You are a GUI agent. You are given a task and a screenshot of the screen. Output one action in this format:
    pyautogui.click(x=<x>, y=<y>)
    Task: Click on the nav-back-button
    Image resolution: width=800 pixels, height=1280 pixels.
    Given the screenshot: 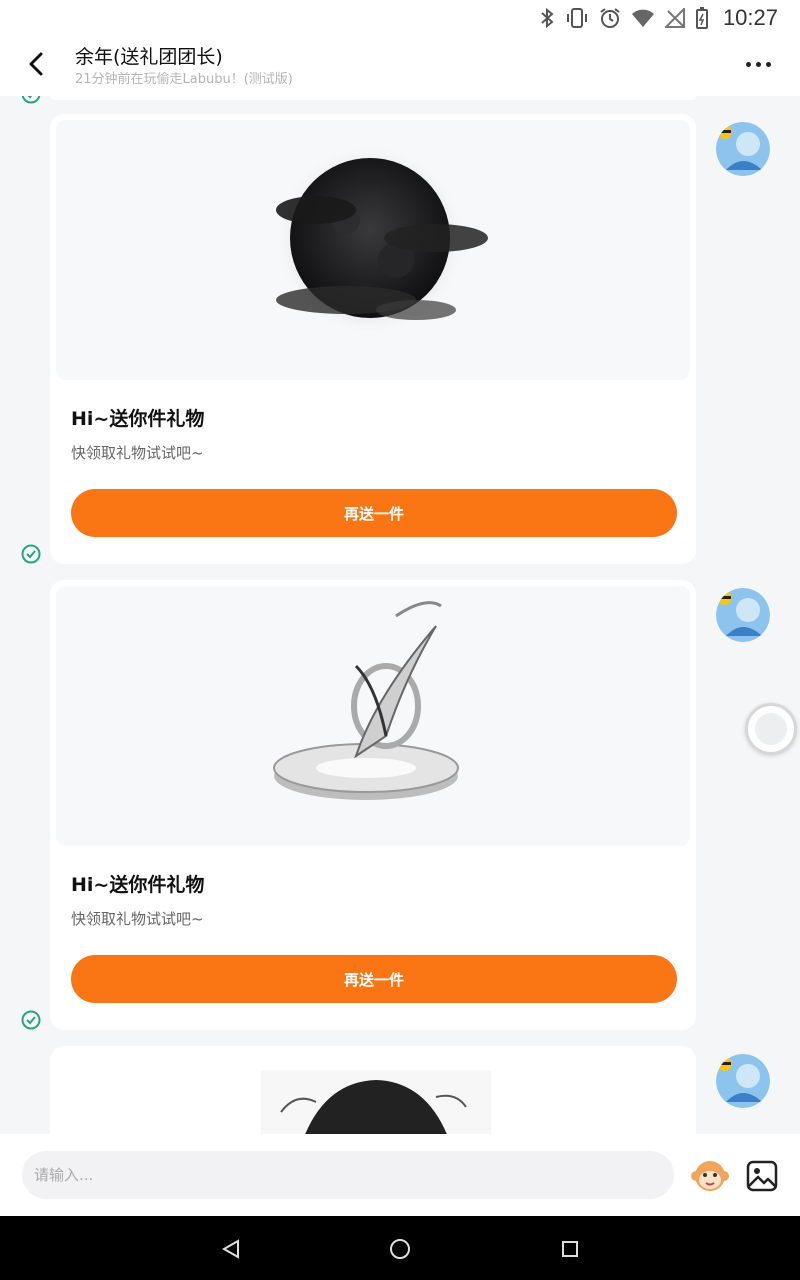 What is the action you would take?
    pyautogui.click(x=231, y=1249)
    